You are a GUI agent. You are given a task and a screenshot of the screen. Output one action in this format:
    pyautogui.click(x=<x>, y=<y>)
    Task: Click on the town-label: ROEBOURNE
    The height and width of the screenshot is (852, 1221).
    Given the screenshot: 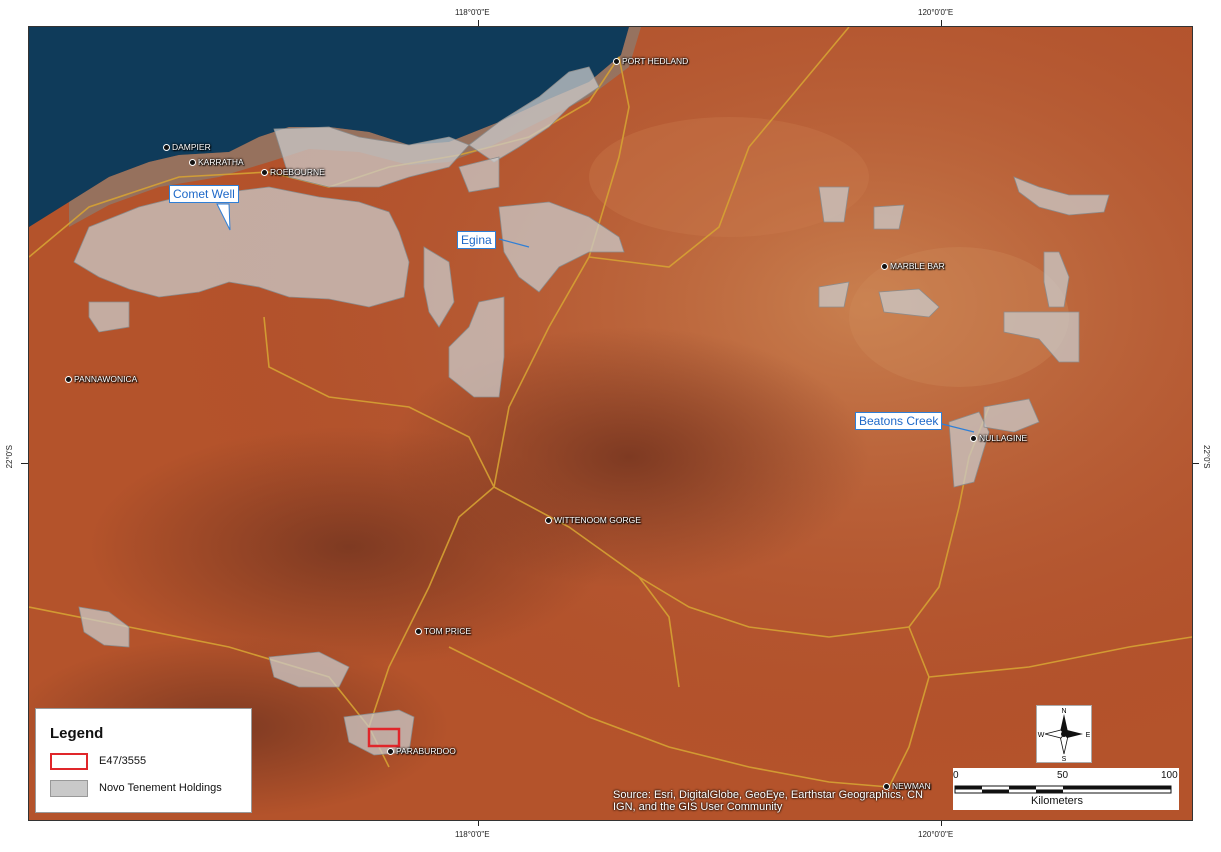 What is the action you would take?
    pyautogui.click(x=297, y=172)
    